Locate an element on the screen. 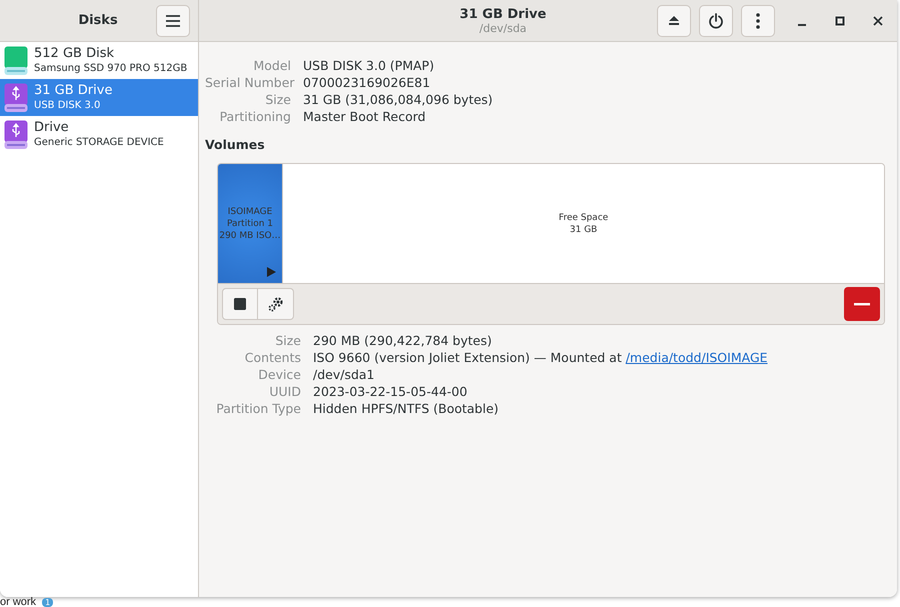 This screenshot has height=607, width=900. stop-icon is located at coordinates (240, 304).